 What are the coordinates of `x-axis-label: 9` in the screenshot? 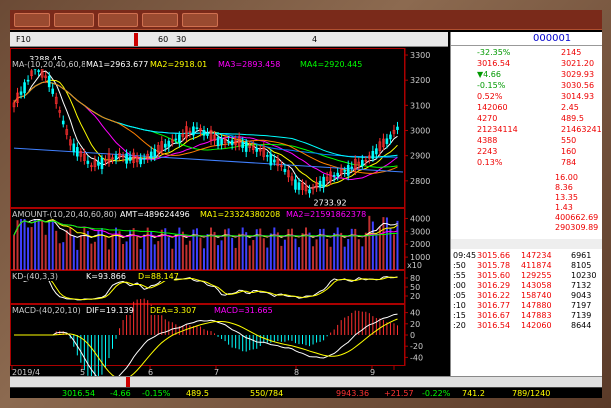 It's located at (372, 372).